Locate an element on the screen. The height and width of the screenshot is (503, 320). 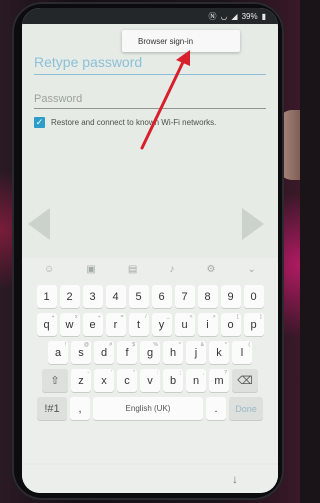
sticker-icon: ▣ is located at coordinates (90, 269).